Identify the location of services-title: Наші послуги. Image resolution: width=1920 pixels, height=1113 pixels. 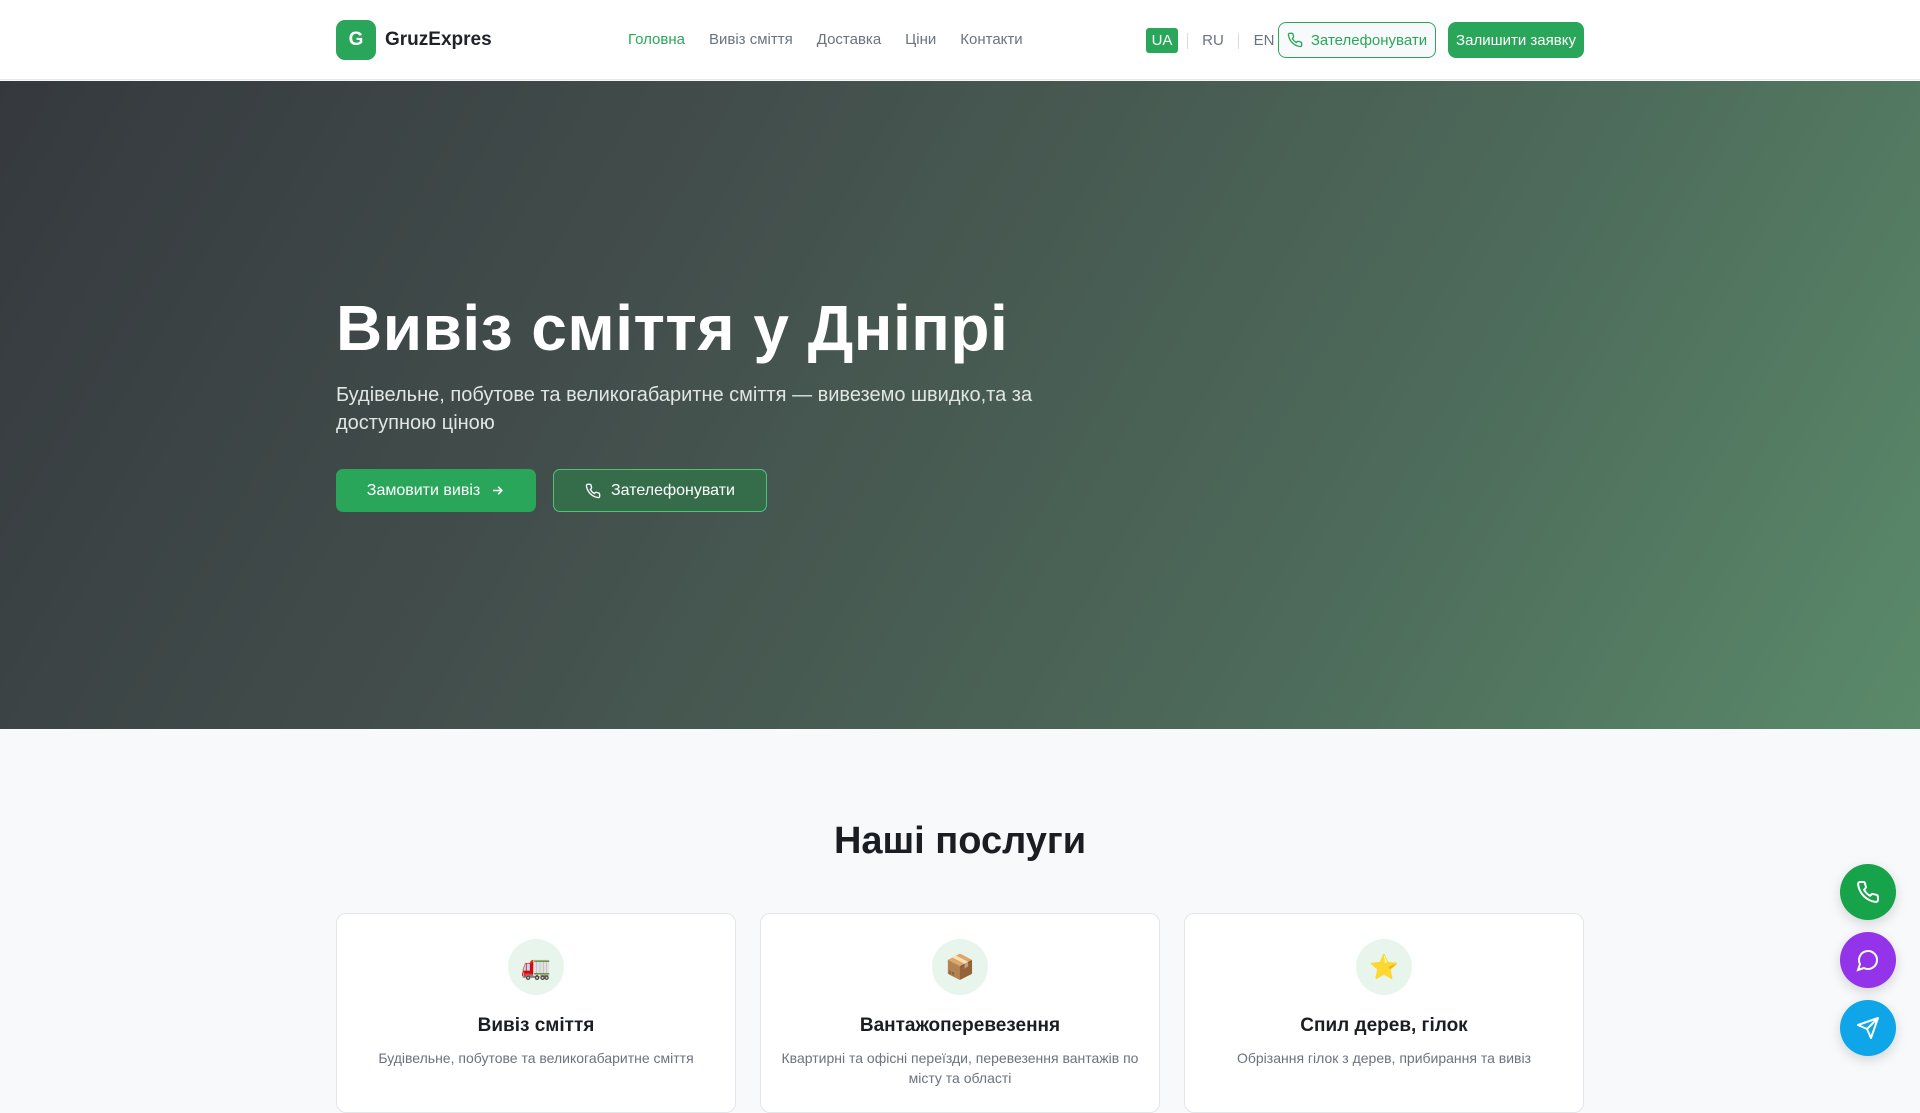
(960, 841).